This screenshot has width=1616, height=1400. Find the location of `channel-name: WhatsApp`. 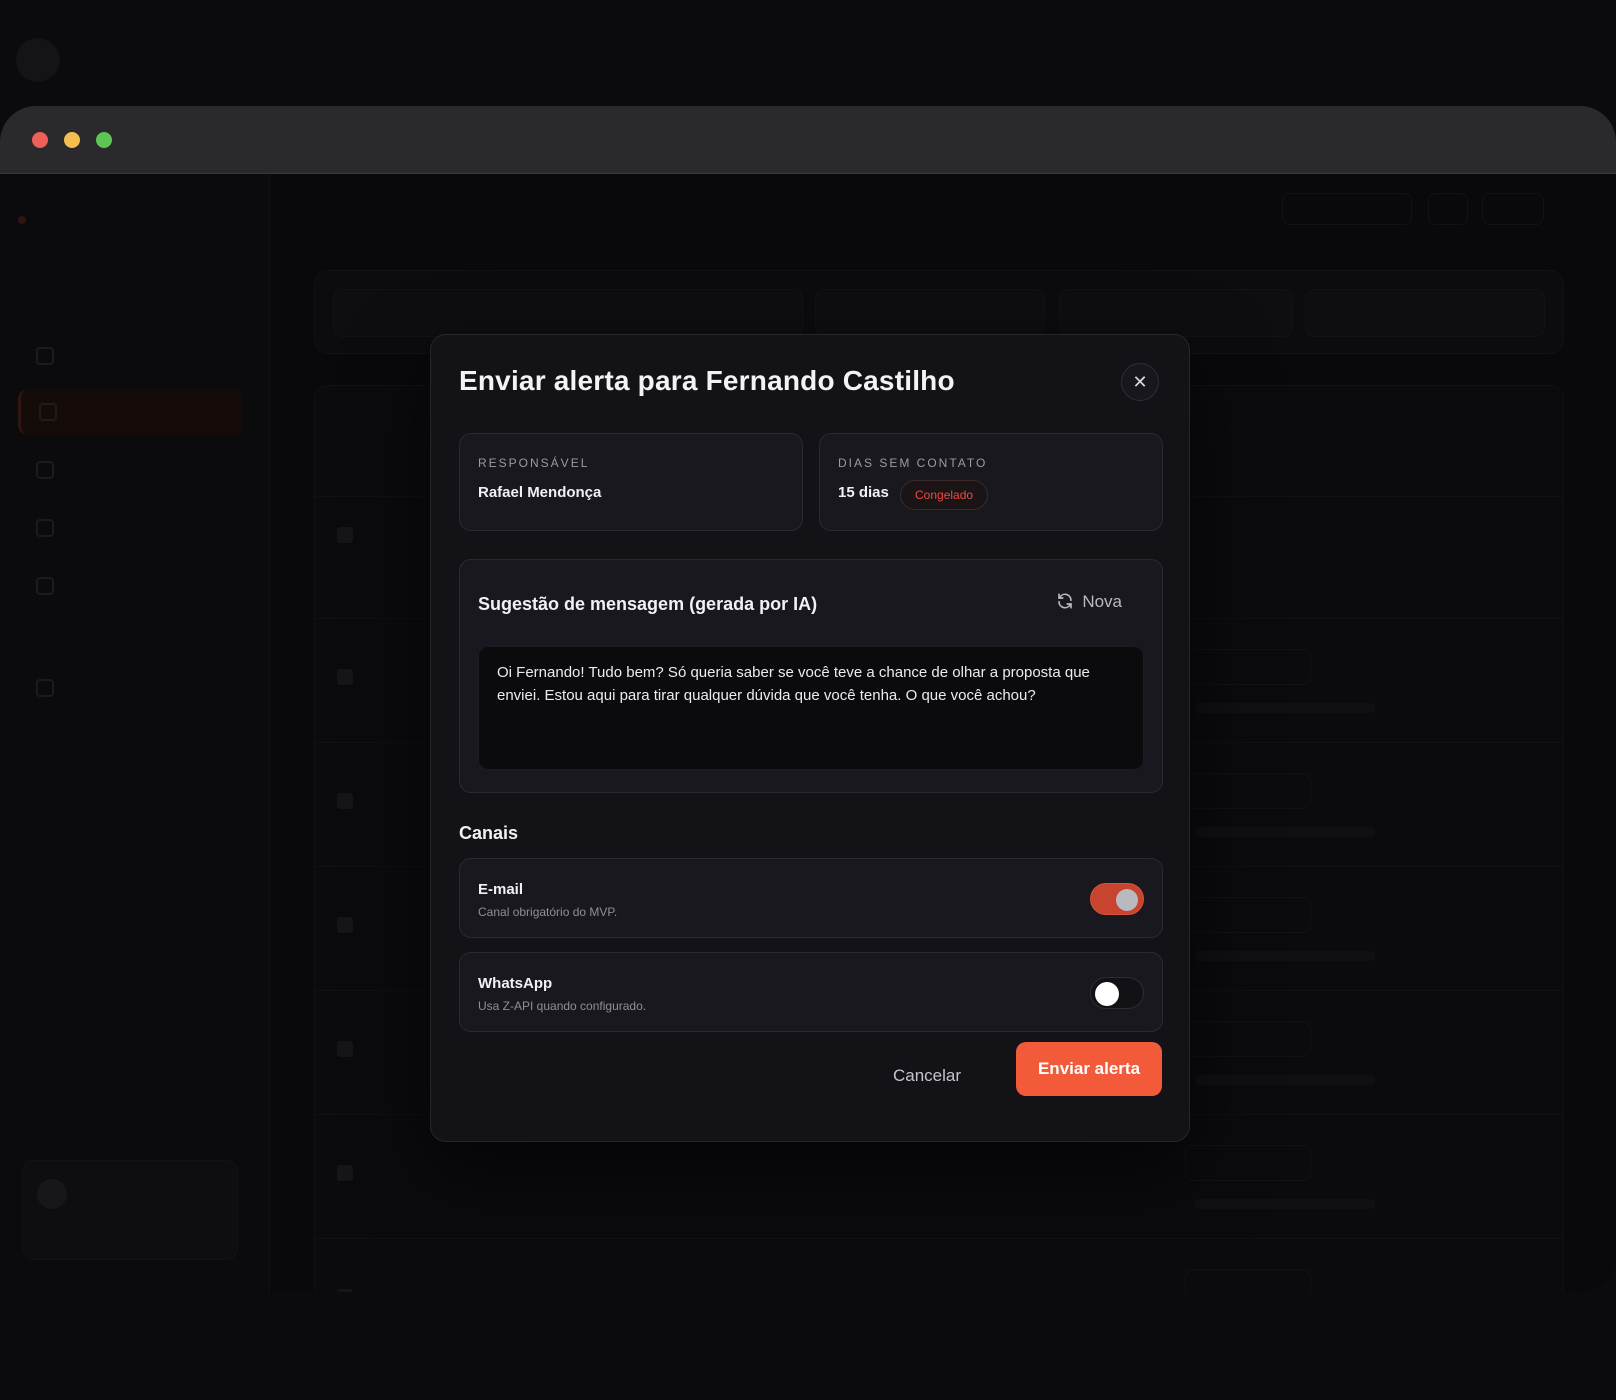

channel-name: WhatsApp is located at coordinates (515, 983).